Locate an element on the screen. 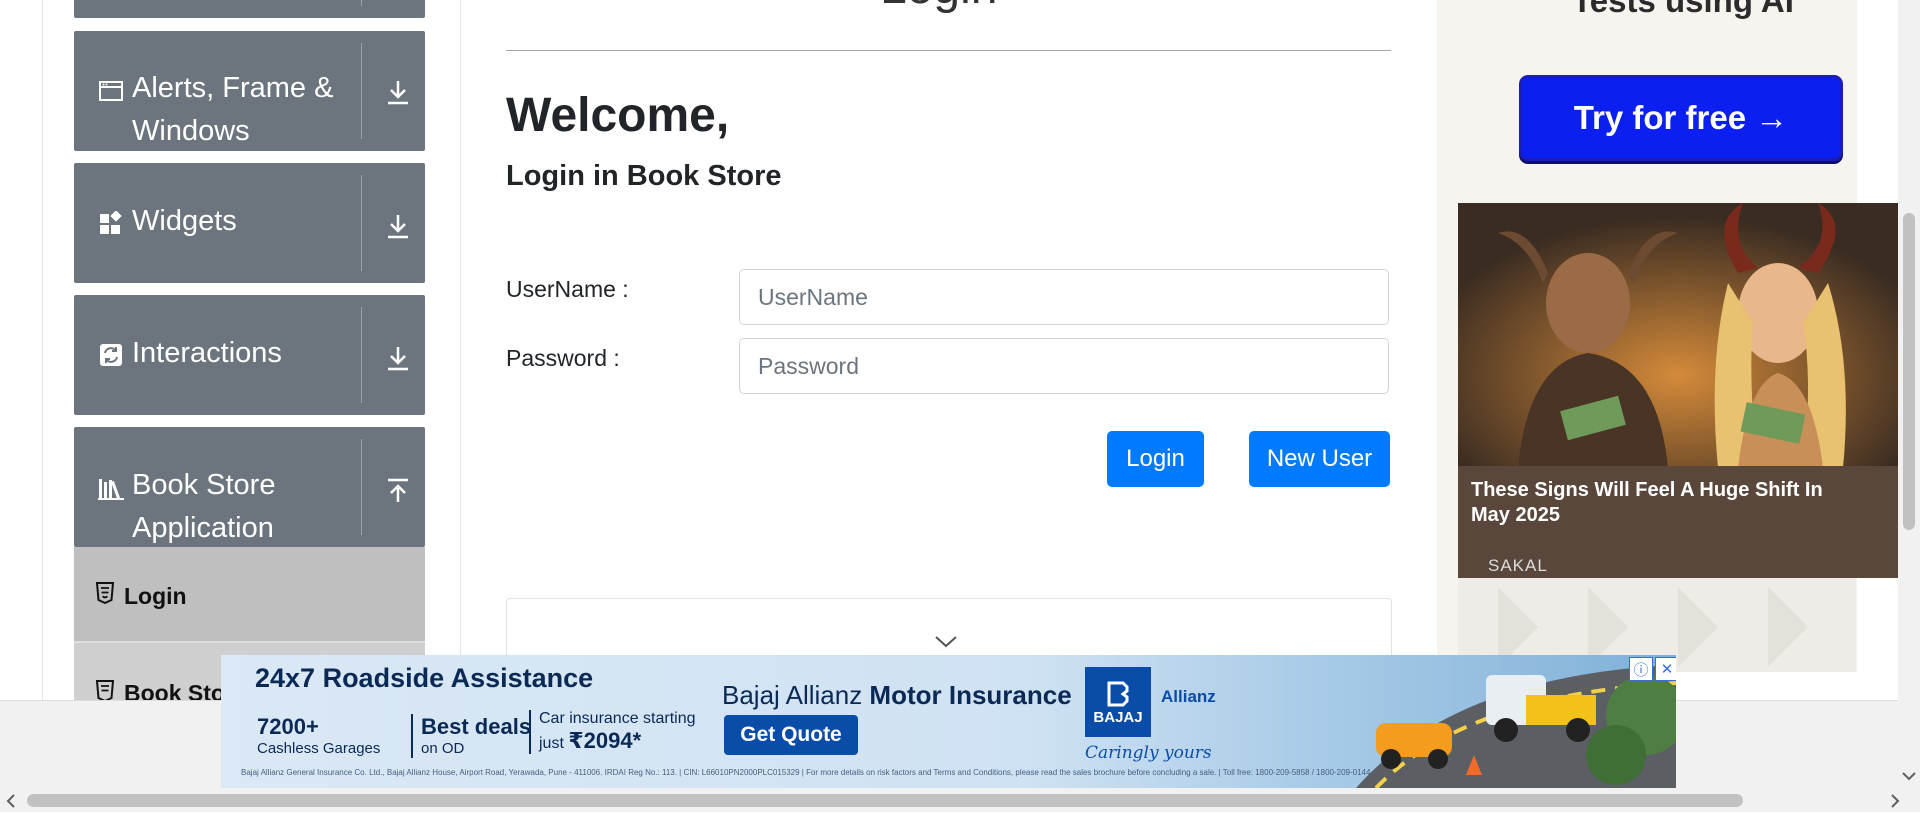 The image size is (1920, 813). widgets-icon is located at coordinates (111, 223).